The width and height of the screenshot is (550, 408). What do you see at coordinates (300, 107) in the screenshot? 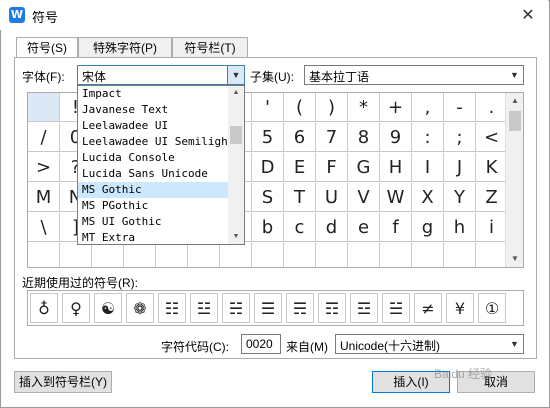
I see `symbol-cell: (` at bounding box center [300, 107].